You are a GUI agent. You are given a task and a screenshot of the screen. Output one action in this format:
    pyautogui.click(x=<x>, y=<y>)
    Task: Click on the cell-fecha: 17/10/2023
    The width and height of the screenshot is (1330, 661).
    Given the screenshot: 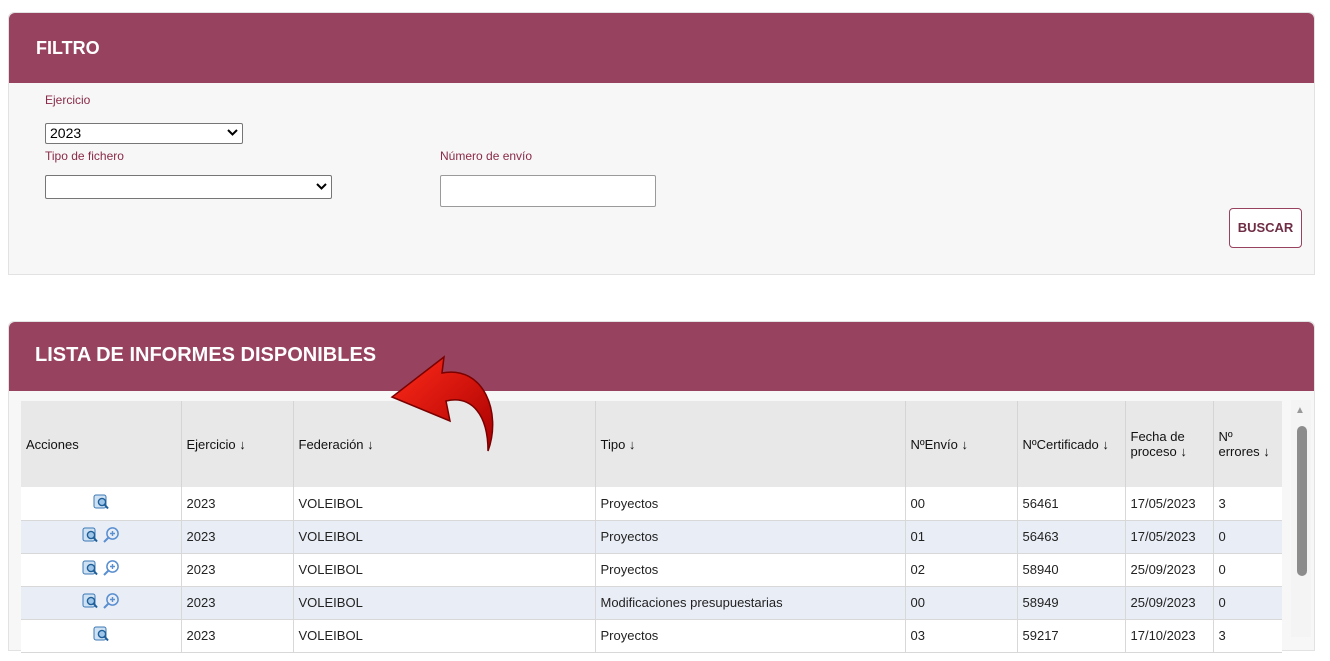 What is the action you would take?
    pyautogui.click(x=1168, y=636)
    